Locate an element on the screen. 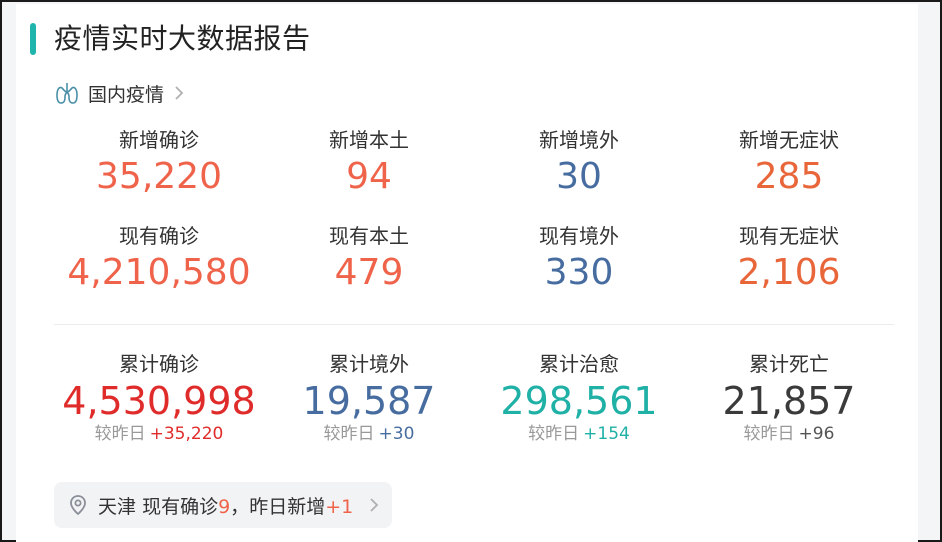  stat-label: 现有境外 is located at coordinates (579, 236).